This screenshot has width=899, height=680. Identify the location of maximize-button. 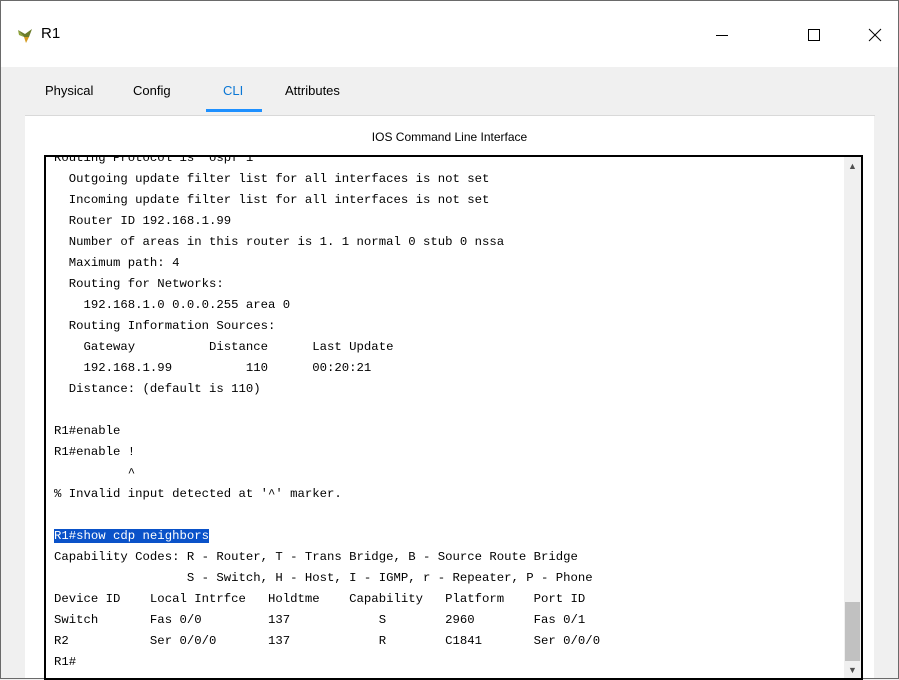
(814, 35).